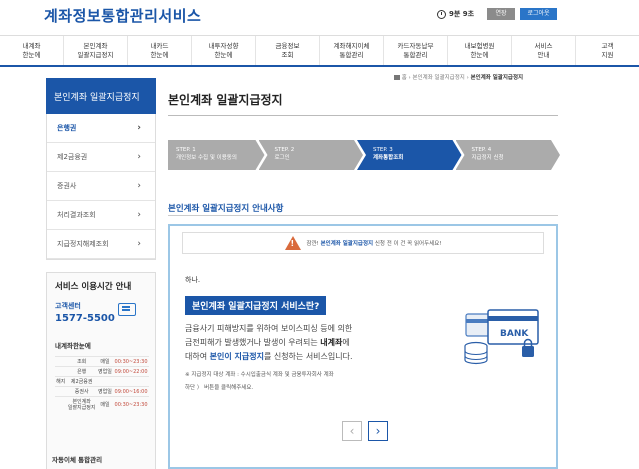 The image size is (639, 469). What do you see at coordinates (101, 128) in the screenshot?
I see `sidebar-item-bank: 은행권 ›` at bounding box center [101, 128].